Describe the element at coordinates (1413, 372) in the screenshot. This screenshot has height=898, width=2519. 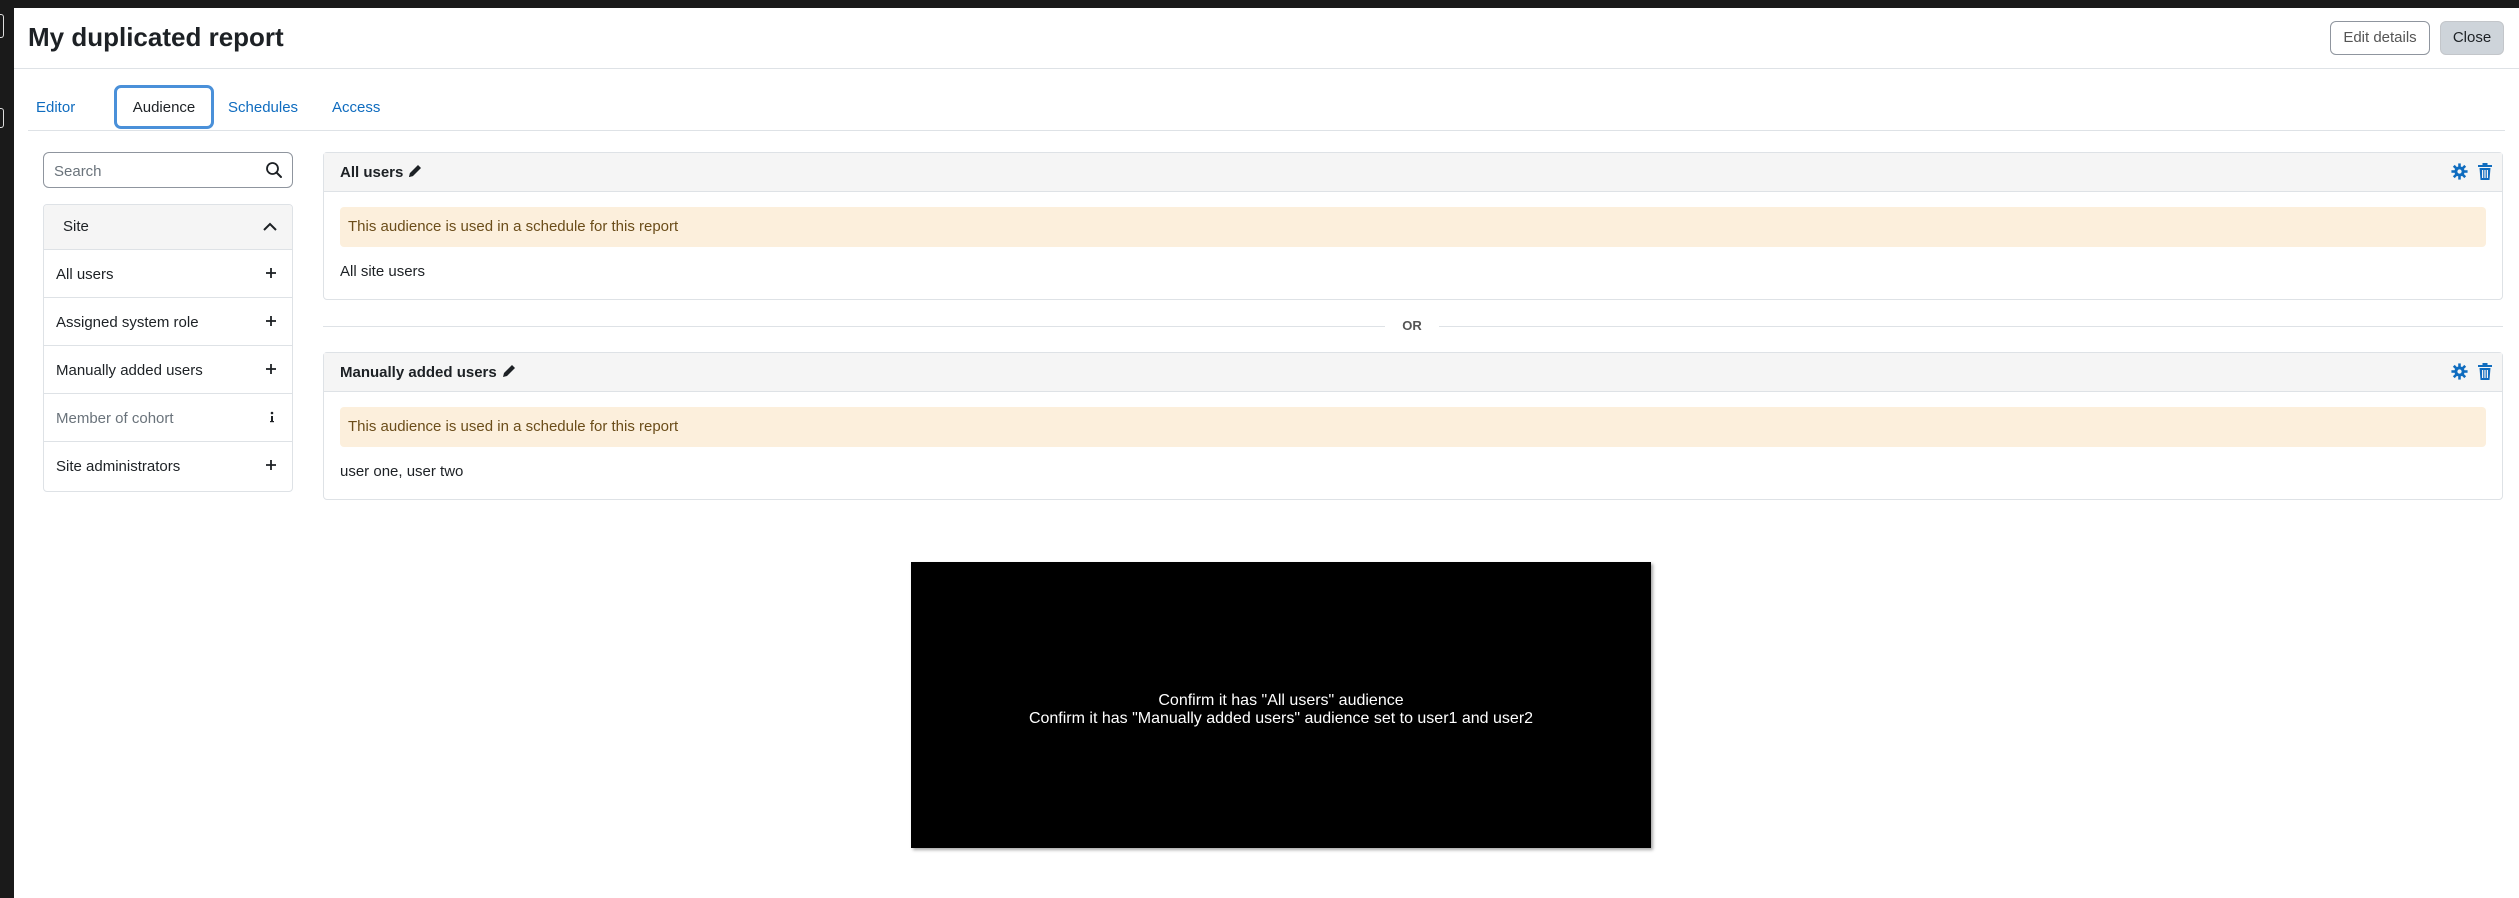
I see `card-header: Manually added users` at that location.